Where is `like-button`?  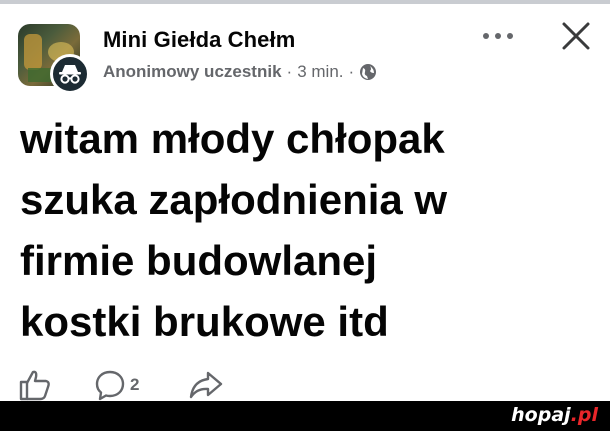 like-button is located at coordinates (35, 385).